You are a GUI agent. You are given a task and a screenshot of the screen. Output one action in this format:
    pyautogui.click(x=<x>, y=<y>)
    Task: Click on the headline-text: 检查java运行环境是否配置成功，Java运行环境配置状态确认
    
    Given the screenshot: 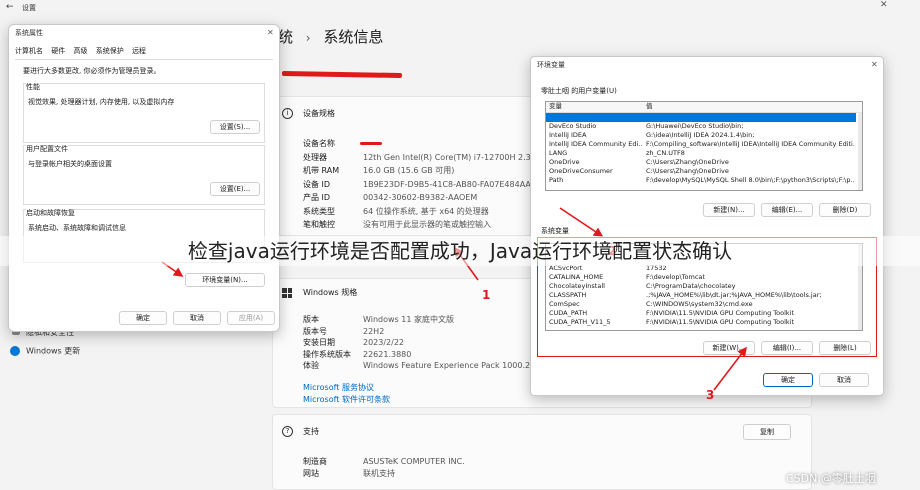 What is the action you would take?
    pyautogui.click(x=460, y=251)
    